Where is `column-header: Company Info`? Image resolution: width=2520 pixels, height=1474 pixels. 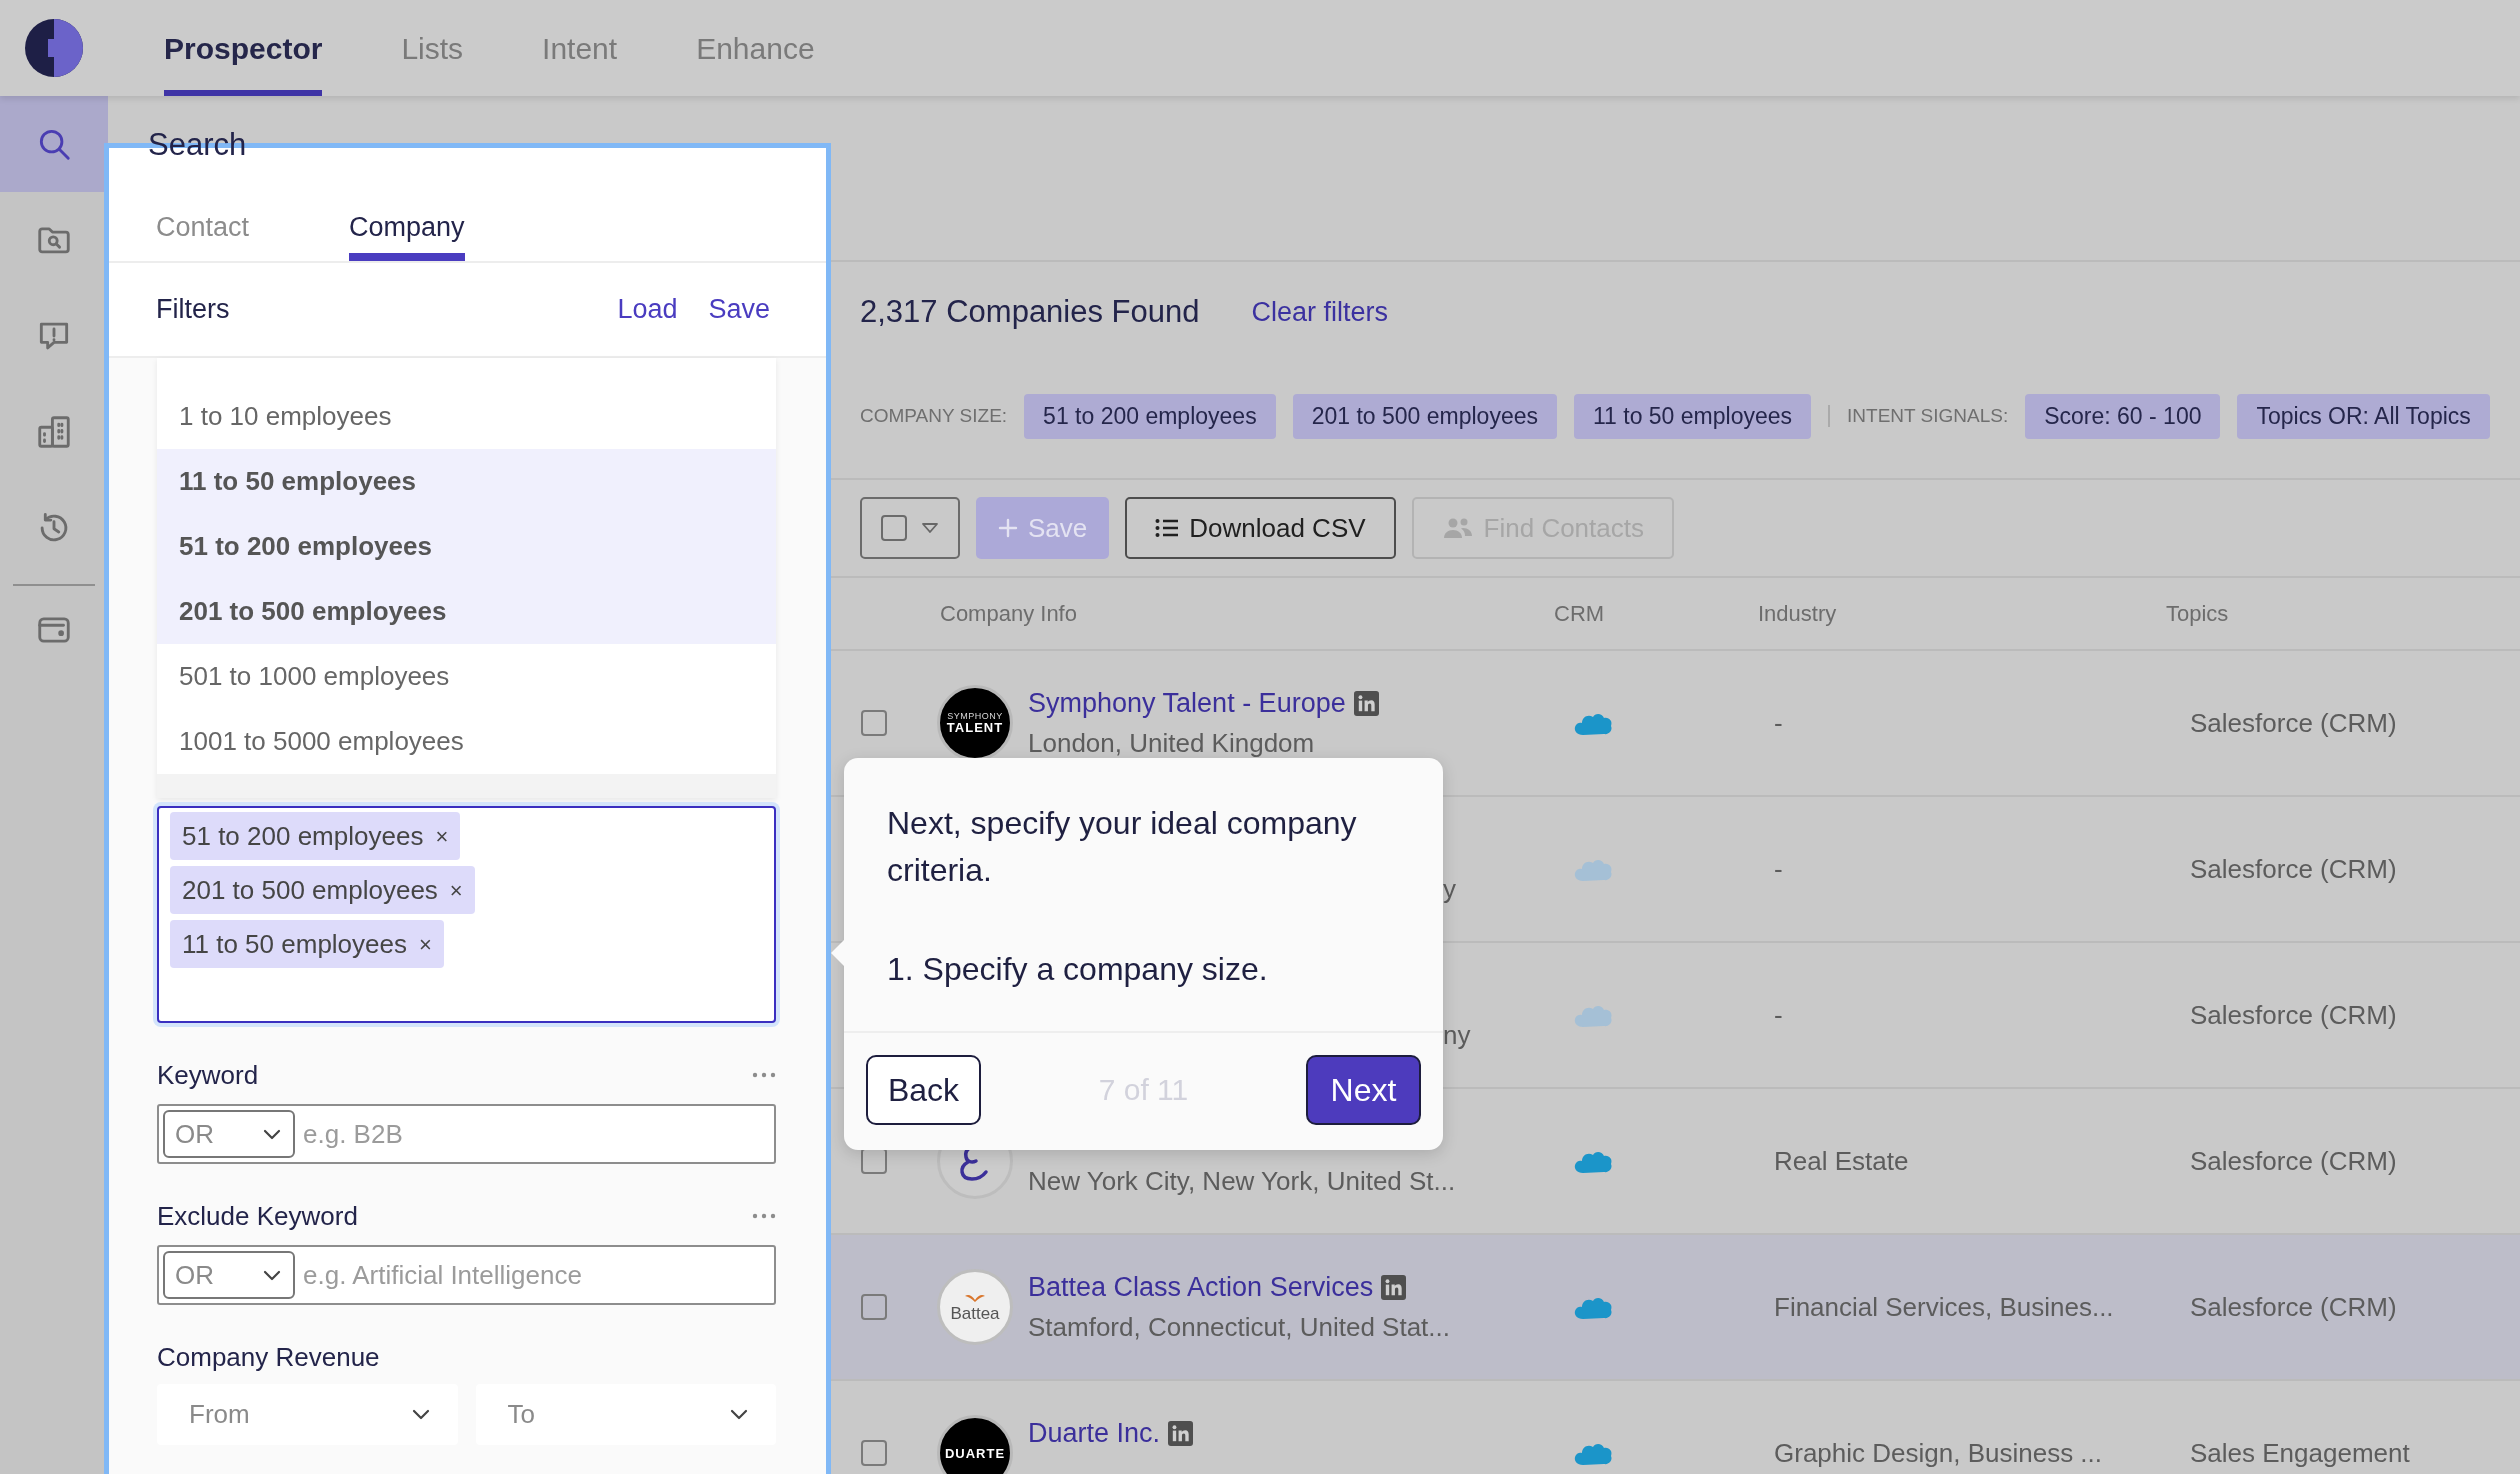 column-header: Company Info is located at coordinates (1008, 613).